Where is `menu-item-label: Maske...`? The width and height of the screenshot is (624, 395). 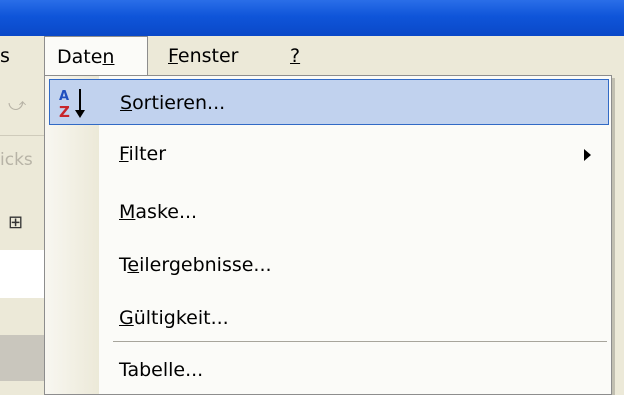 menu-item-label: Maske... is located at coordinates (158, 212).